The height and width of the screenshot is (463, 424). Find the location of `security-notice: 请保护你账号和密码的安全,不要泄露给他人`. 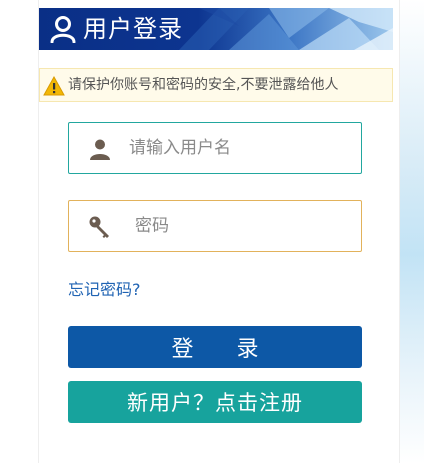

security-notice: 请保护你账号和密码的安全,不要泄露给他人 is located at coordinates (216, 85).